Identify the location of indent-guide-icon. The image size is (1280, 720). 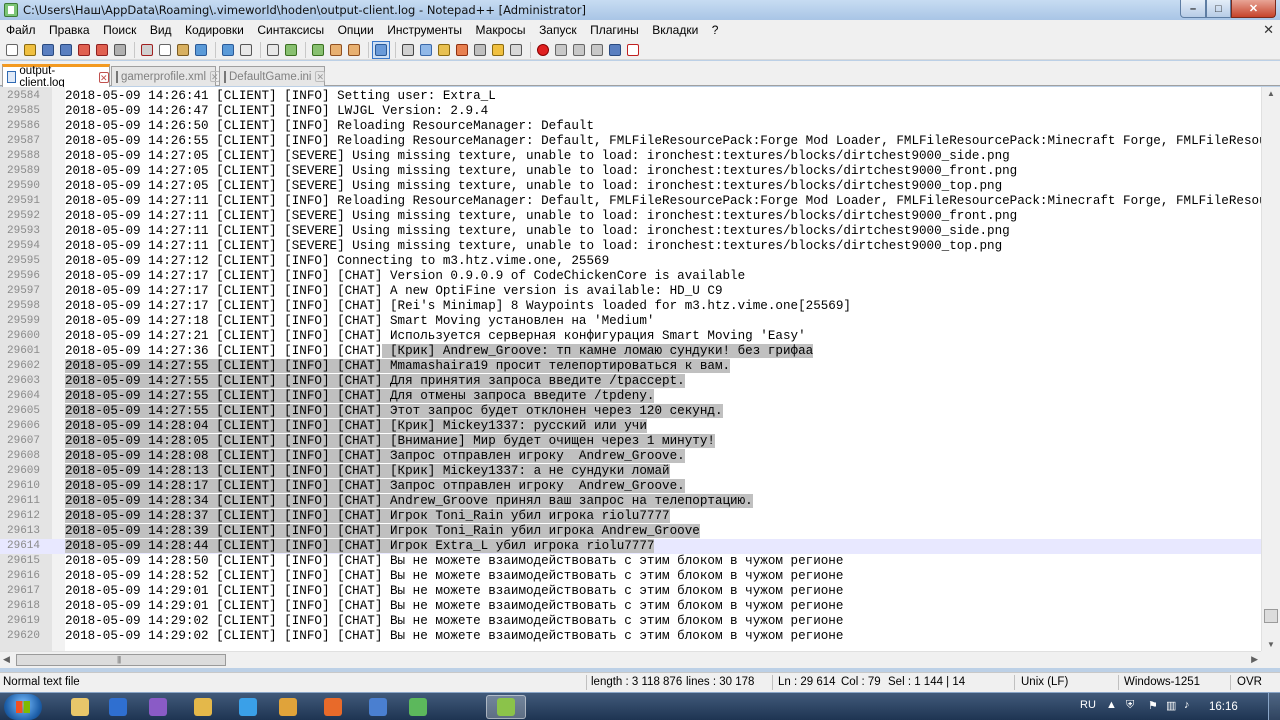
(426, 50).